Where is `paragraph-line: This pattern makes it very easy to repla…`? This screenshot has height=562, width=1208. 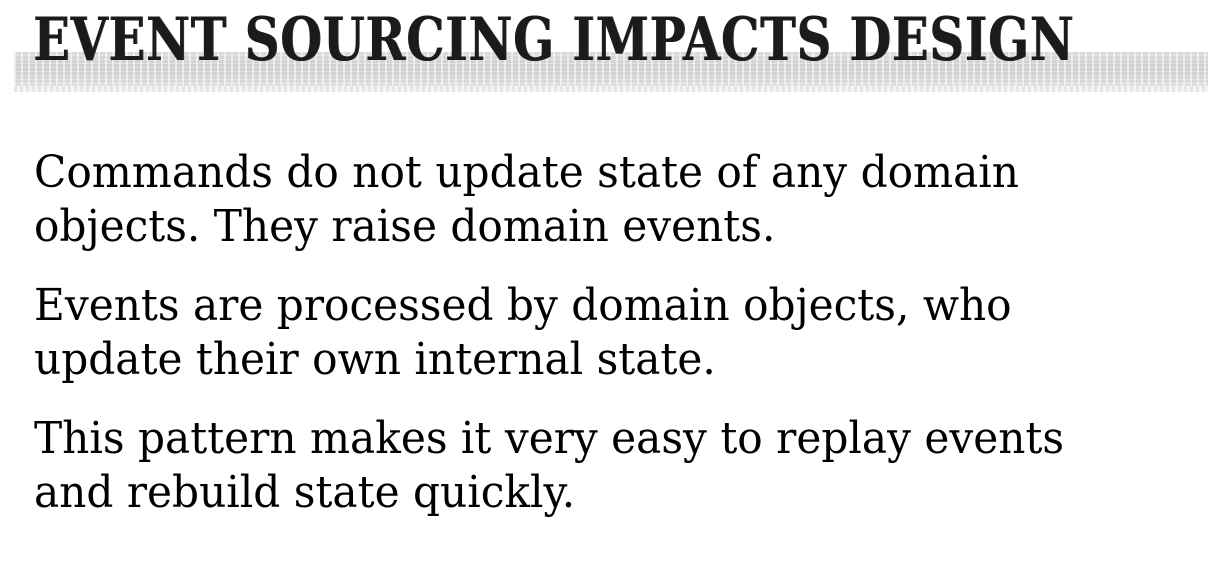 paragraph-line: This pattern makes it very easy to repla… is located at coordinates (549, 438).